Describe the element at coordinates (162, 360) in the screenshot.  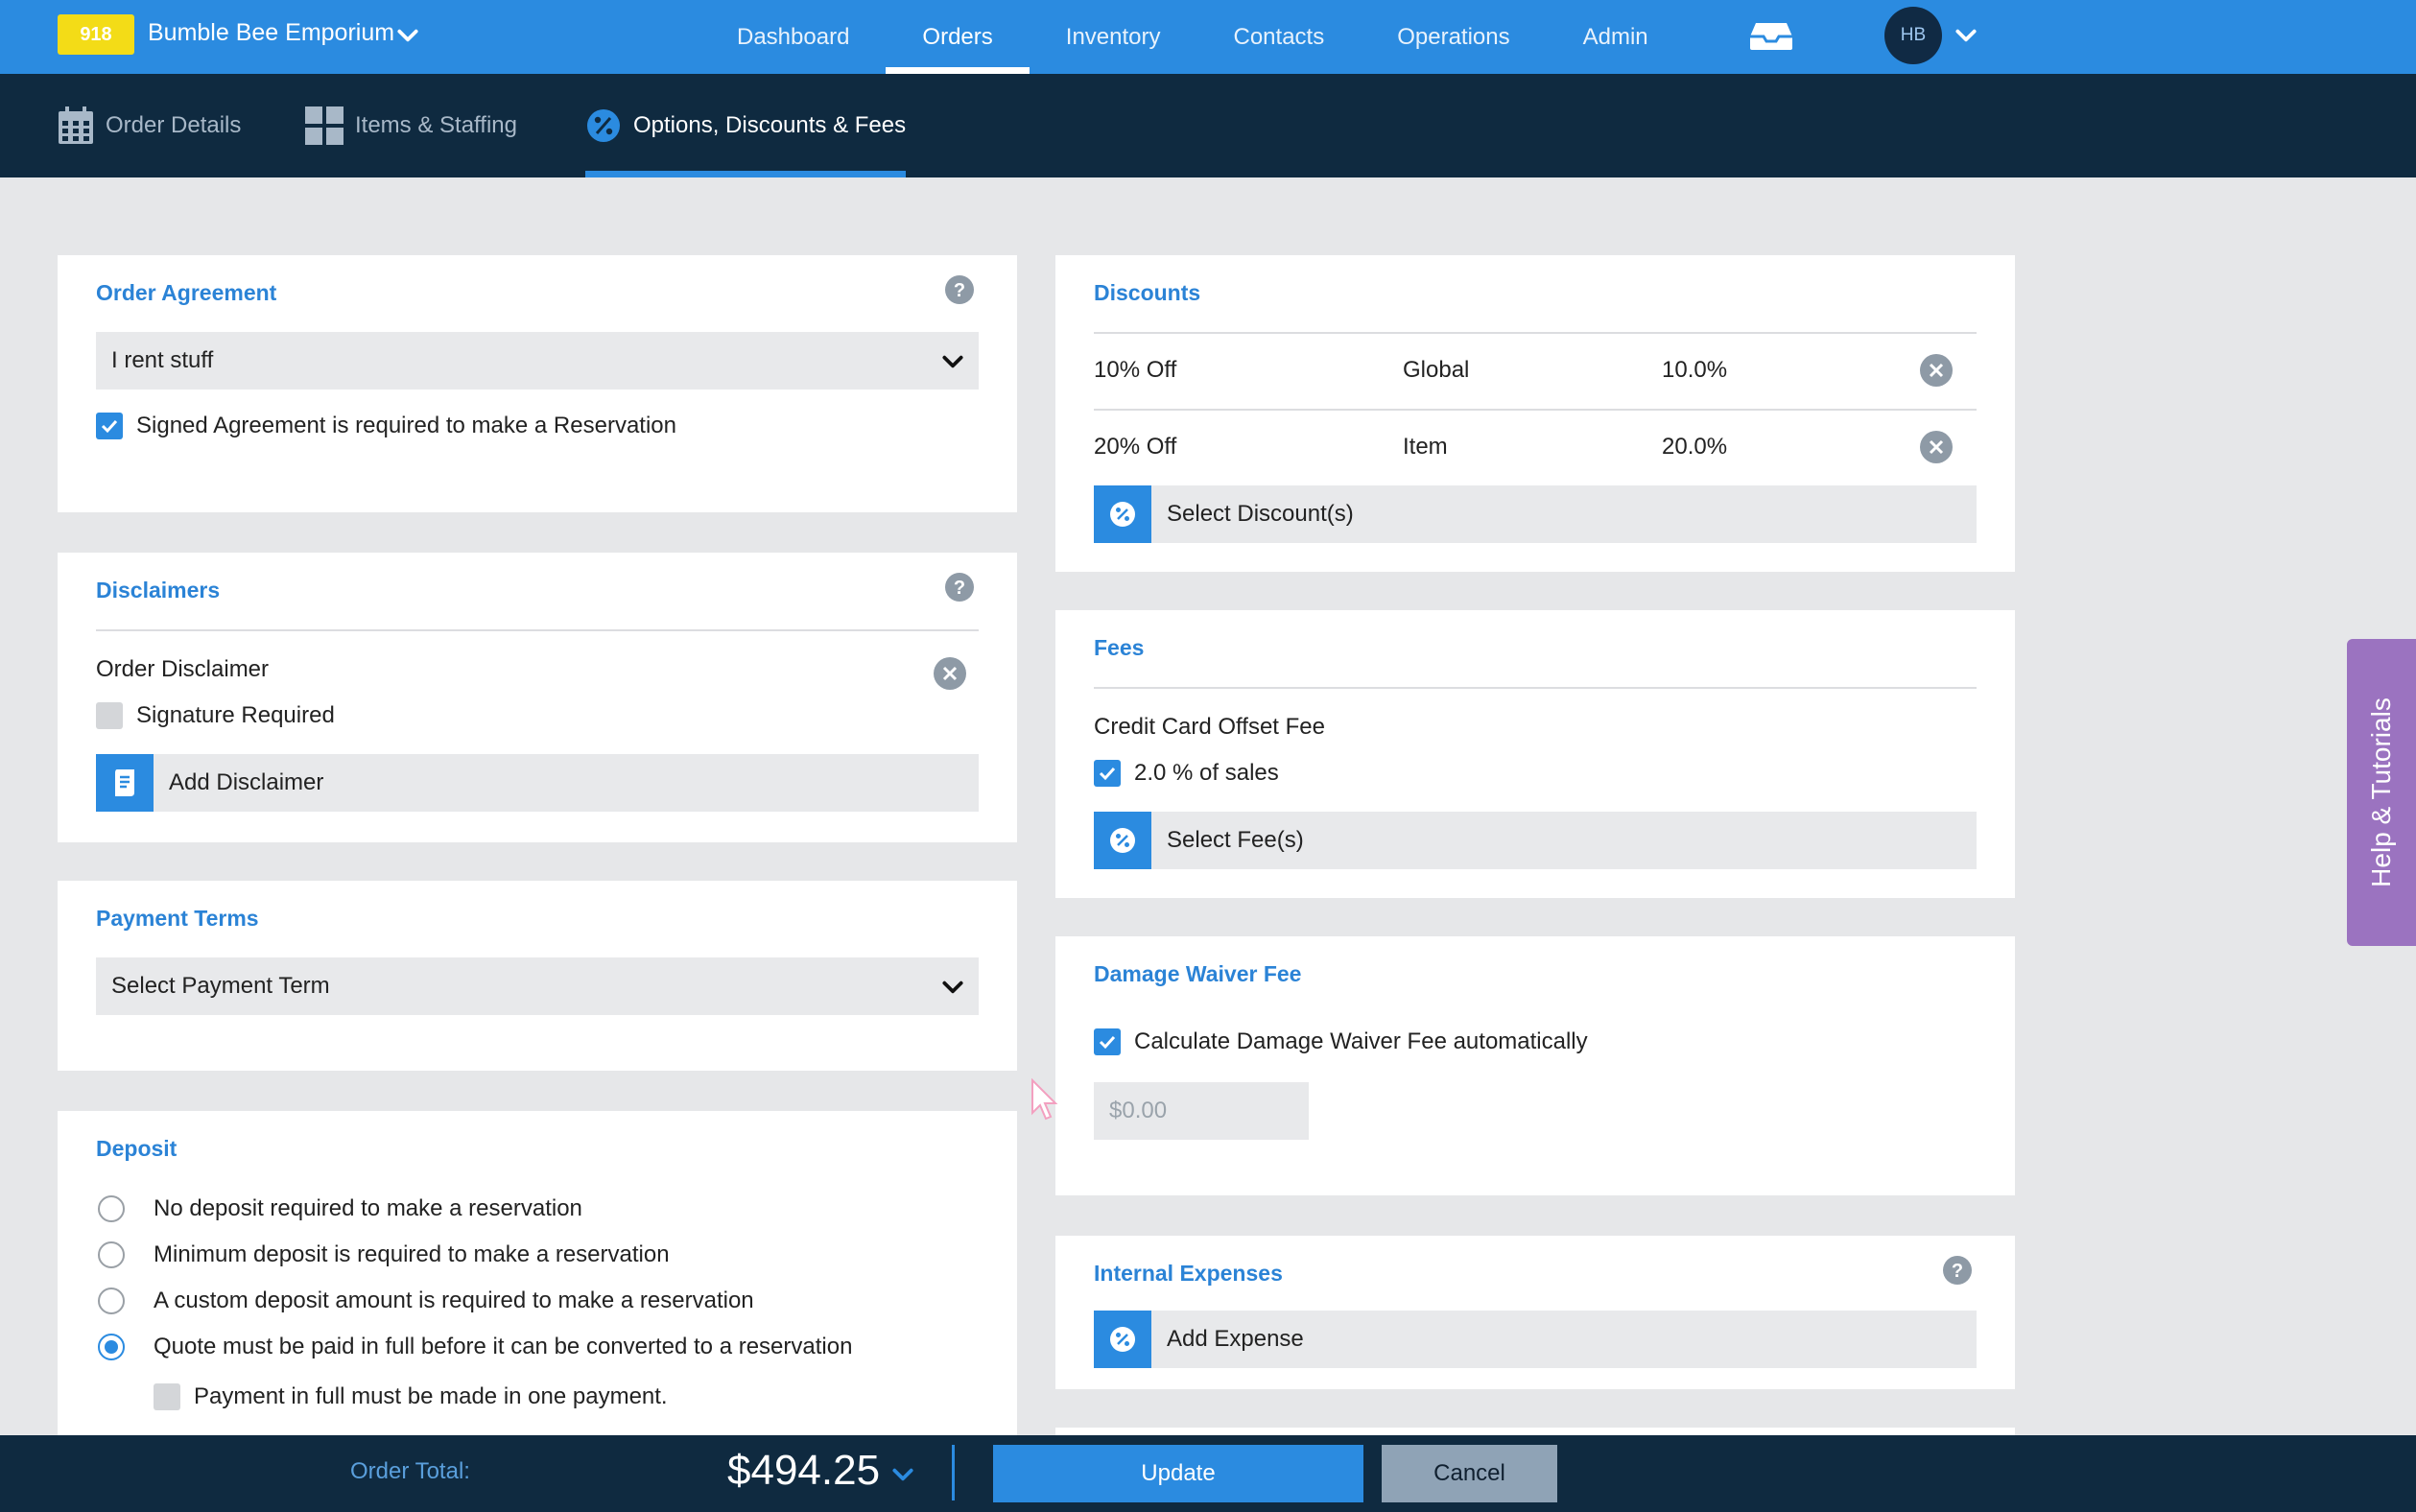
I see `agreement-select-value: I rent stuff` at that location.